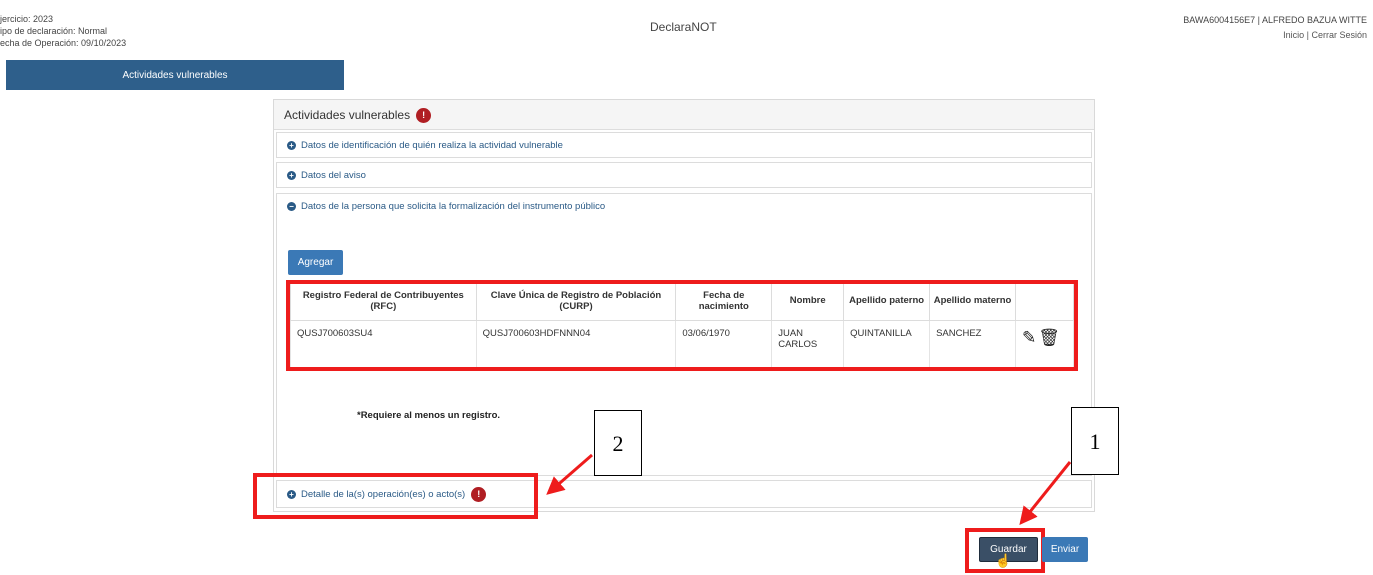  Describe the element at coordinates (347, 115) in the screenshot. I see `panel-title: Actividades vulnerables` at that location.